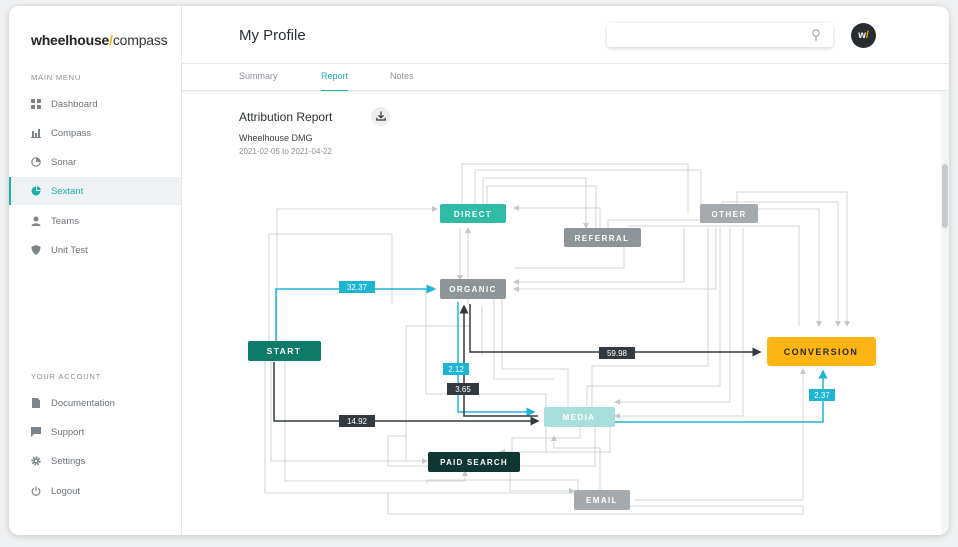 The width and height of the screenshot is (958, 547). I want to click on document-icon, so click(36, 403).